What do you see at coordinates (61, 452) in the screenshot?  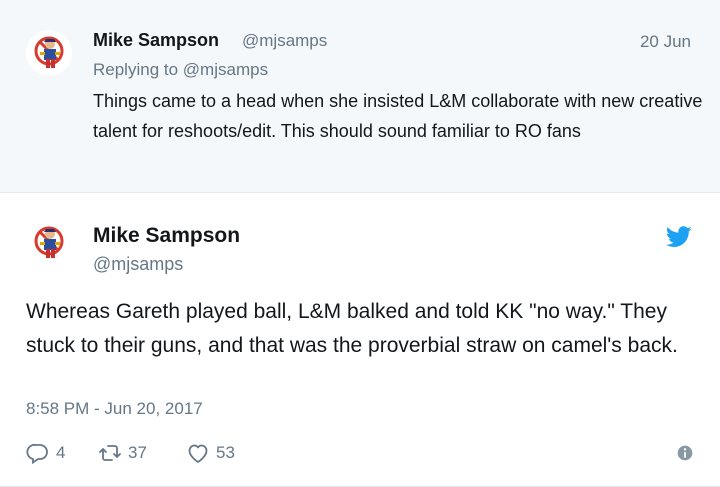 I see `reply-count: 4` at bounding box center [61, 452].